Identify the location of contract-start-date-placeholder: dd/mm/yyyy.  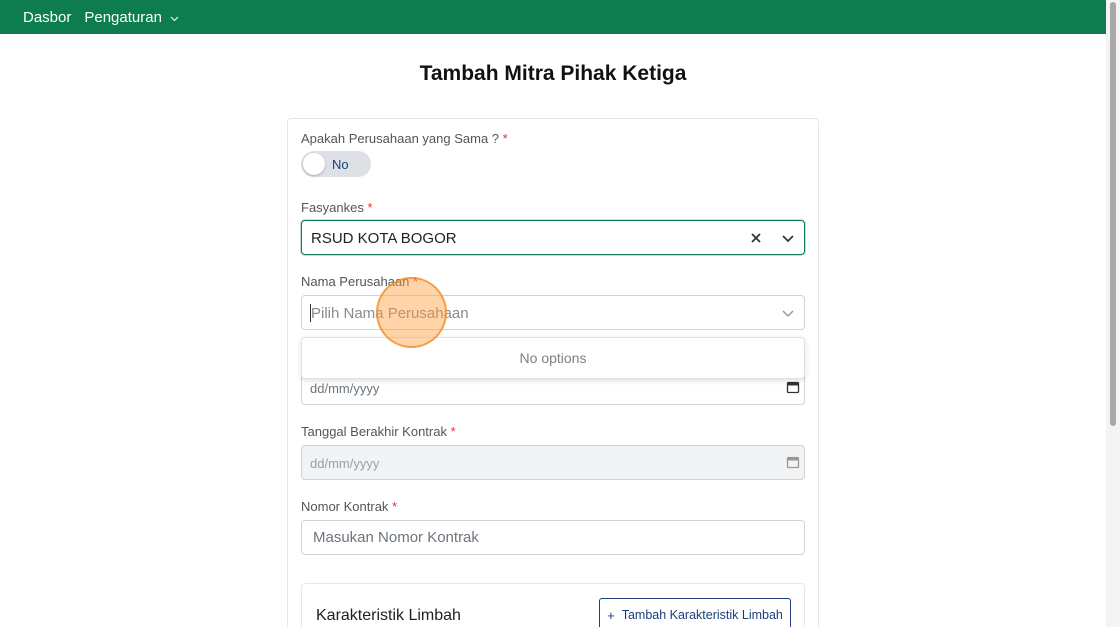
(345, 388).